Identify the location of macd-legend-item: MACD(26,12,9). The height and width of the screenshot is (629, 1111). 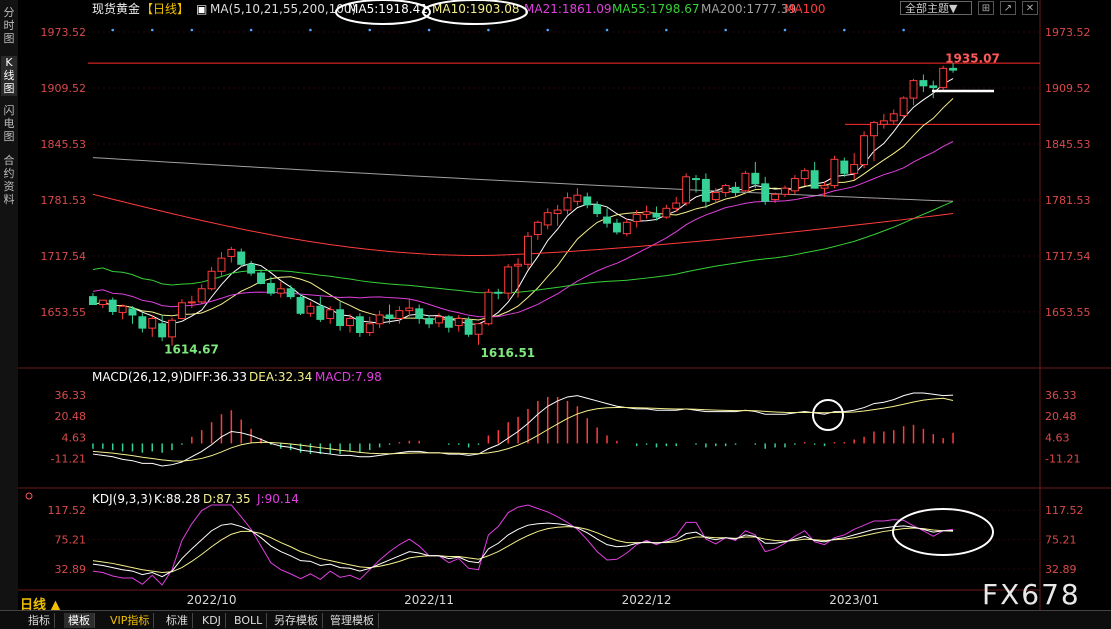
(137, 377).